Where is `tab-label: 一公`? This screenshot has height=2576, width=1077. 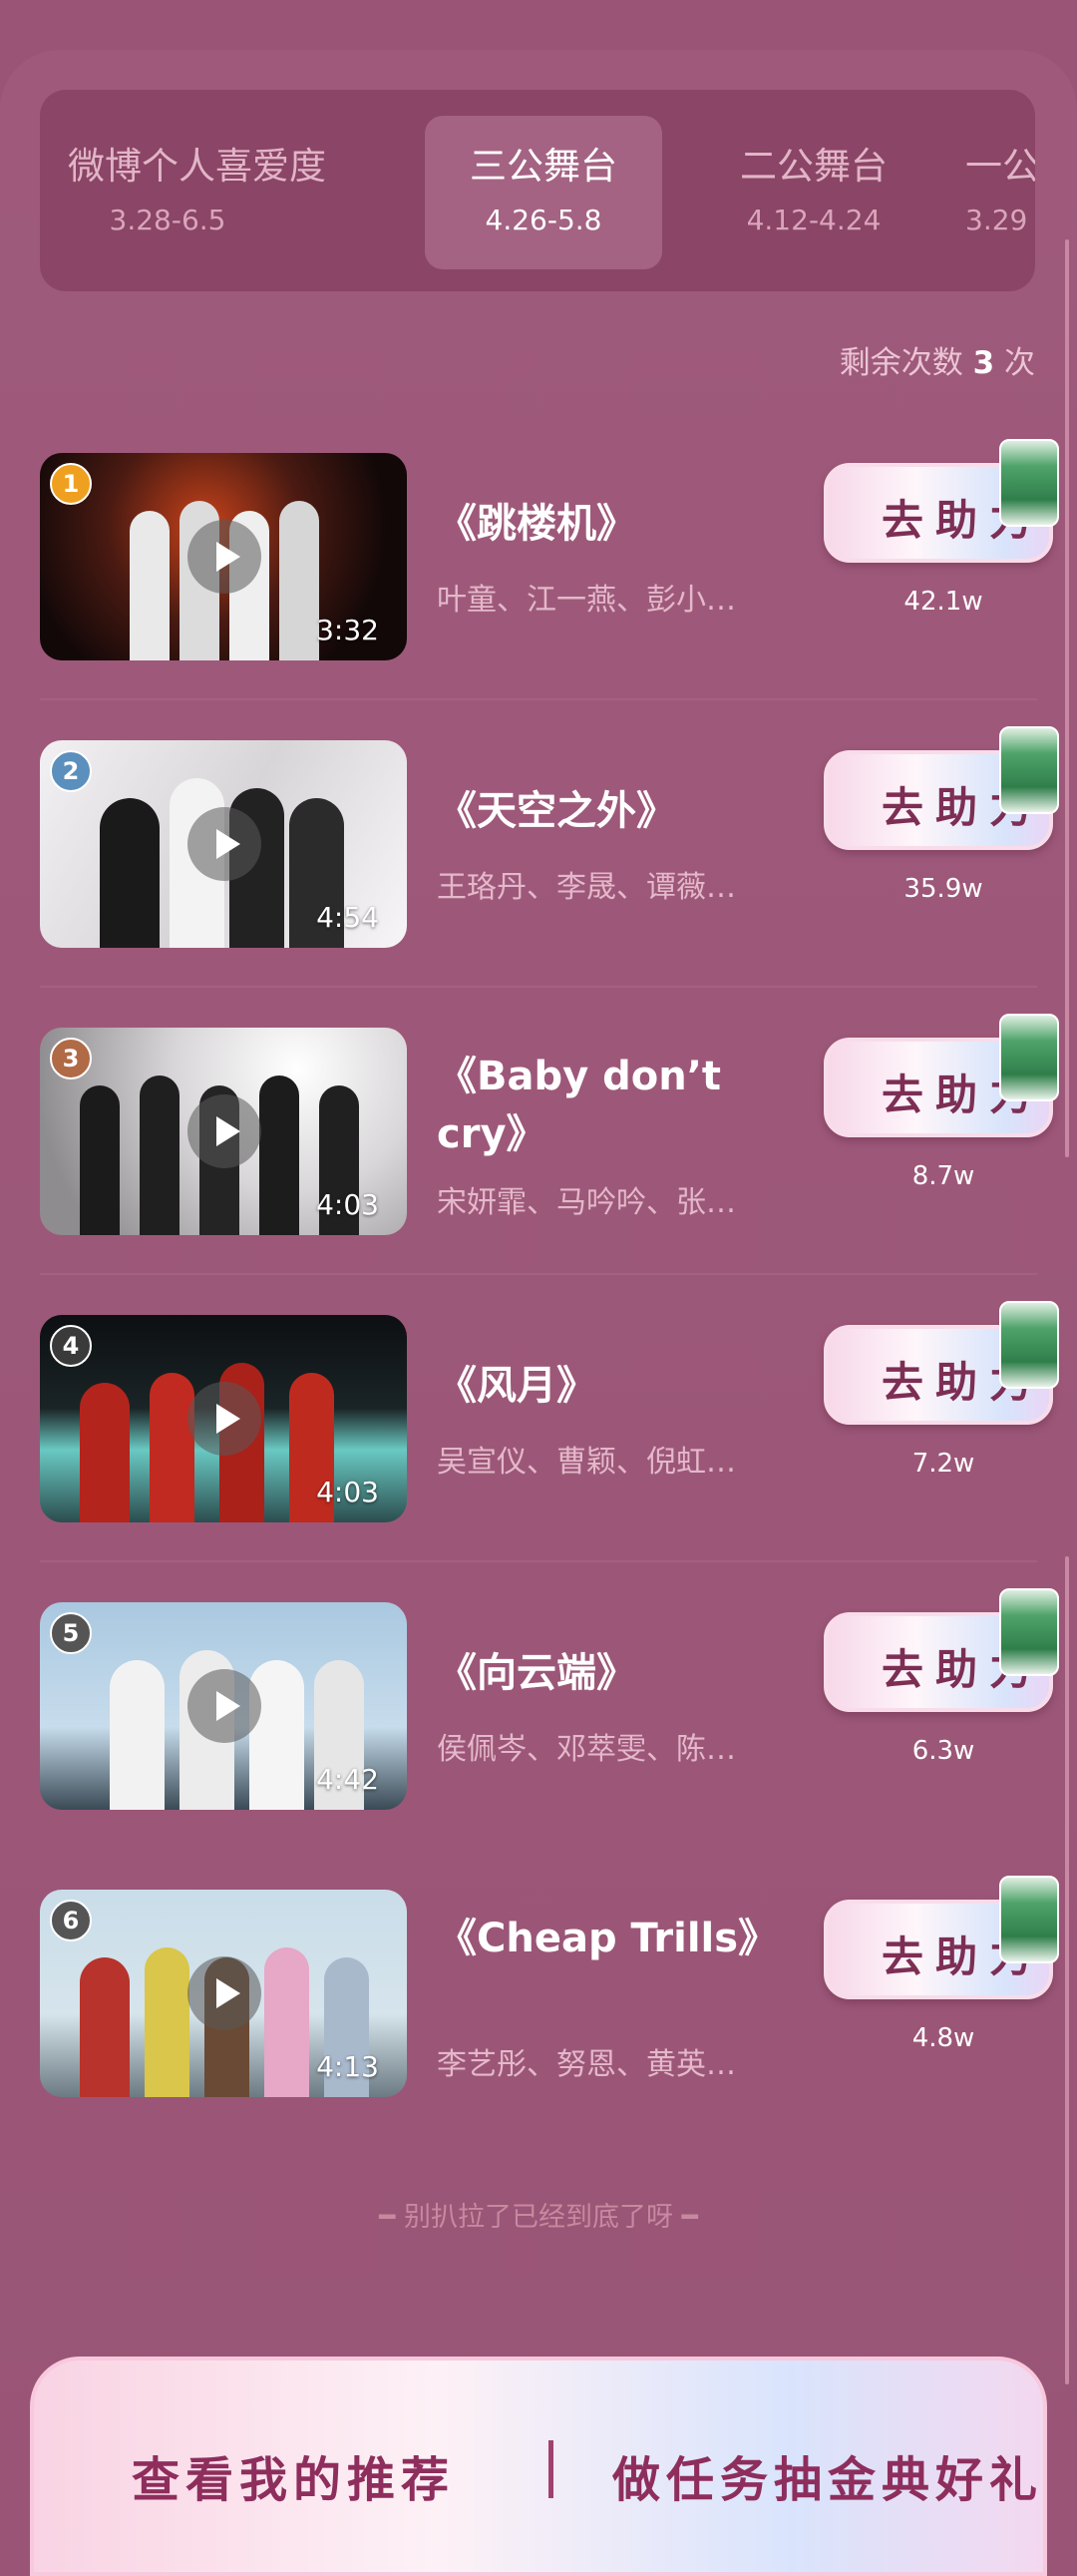
tab-label: 一公 is located at coordinates (1000, 166).